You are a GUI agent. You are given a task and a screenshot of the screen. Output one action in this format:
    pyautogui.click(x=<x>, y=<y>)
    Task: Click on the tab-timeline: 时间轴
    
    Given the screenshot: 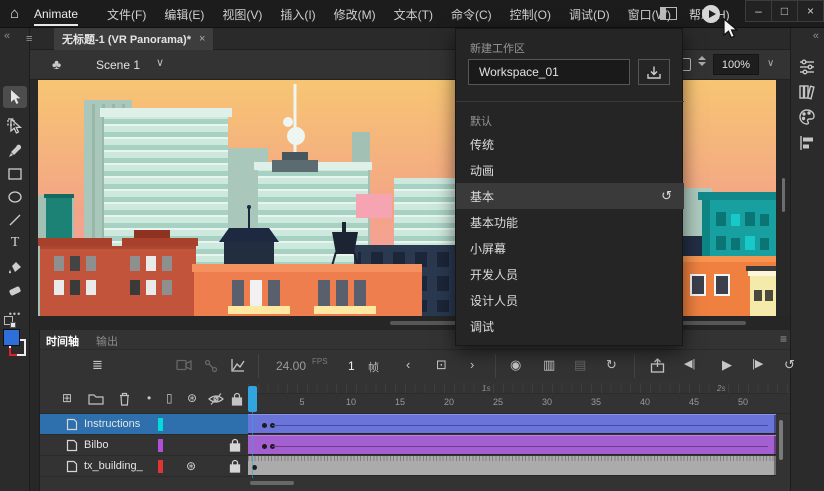 What is the action you would take?
    pyautogui.click(x=62, y=341)
    